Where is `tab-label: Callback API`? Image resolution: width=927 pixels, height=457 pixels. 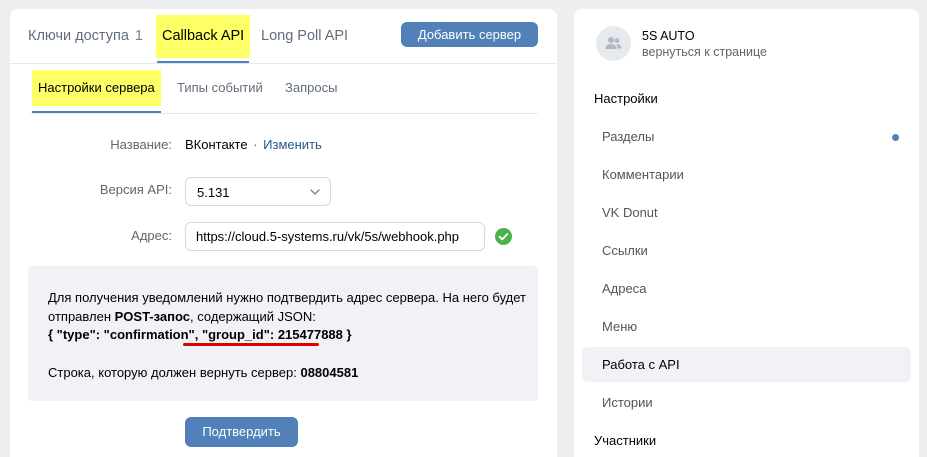
tab-label: Callback API is located at coordinates (203, 36).